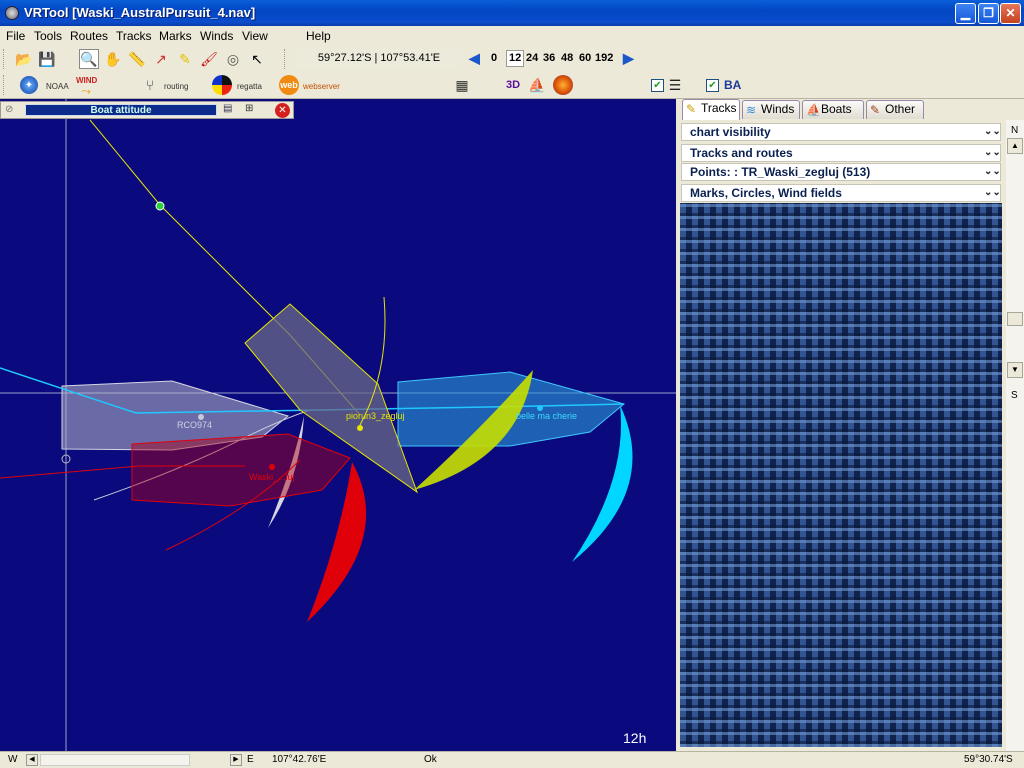 This screenshot has width=1024, height=768. Describe the element at coordinates (604, 58) in the screenshot. I see `time-step-192: 192` at that location.